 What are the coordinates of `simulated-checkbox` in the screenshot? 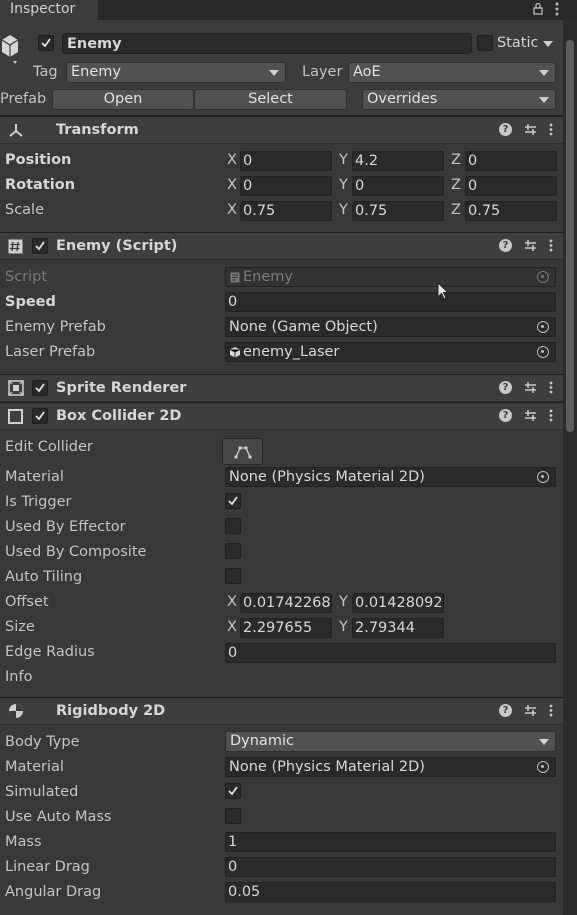 It's located at (233, 791).